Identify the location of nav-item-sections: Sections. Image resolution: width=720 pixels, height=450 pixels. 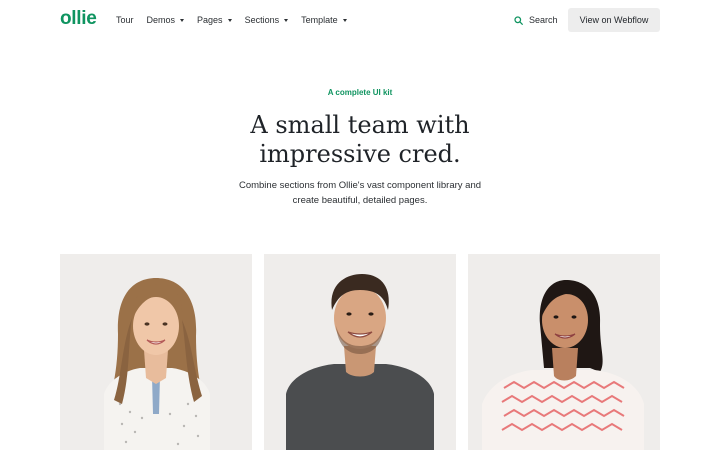
(267, 20).